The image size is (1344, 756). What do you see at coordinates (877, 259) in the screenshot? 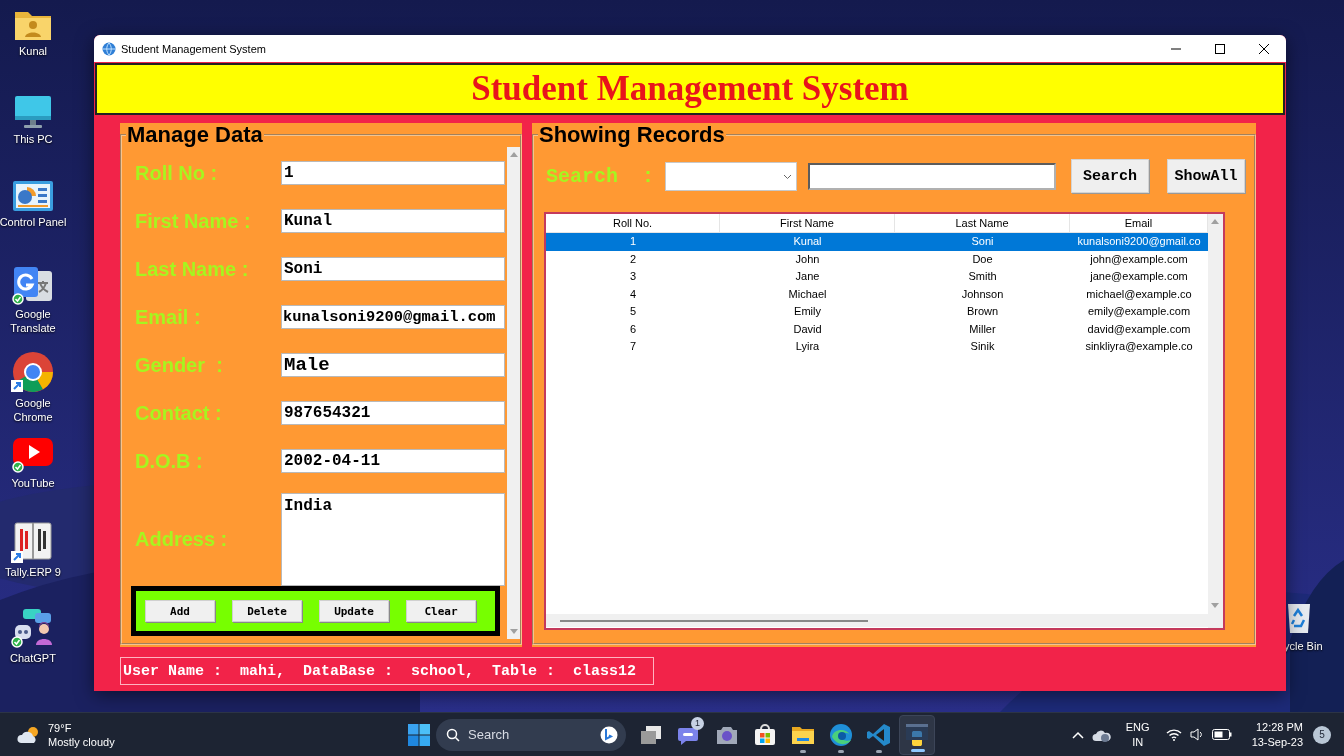
I see `table-row: 2 John Doe john@example.com` at bounding box center [877, 259].